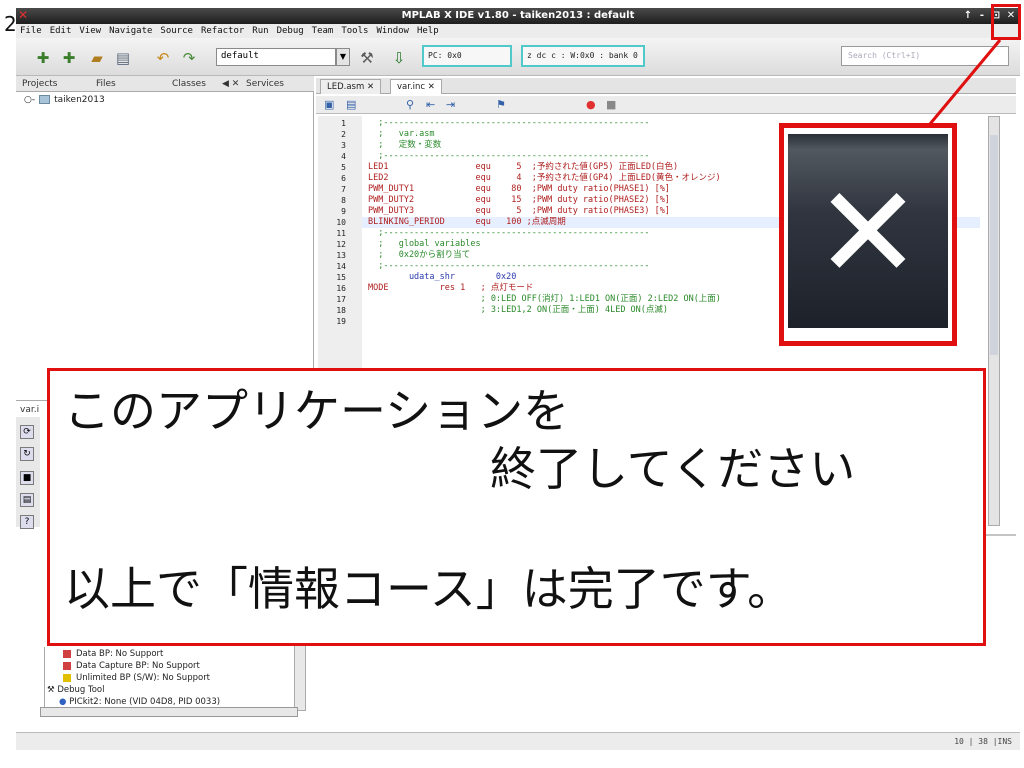 This screenshot has width=1024, height=768. I want to click on refresh-icon: ⟳, so click(27, 432).